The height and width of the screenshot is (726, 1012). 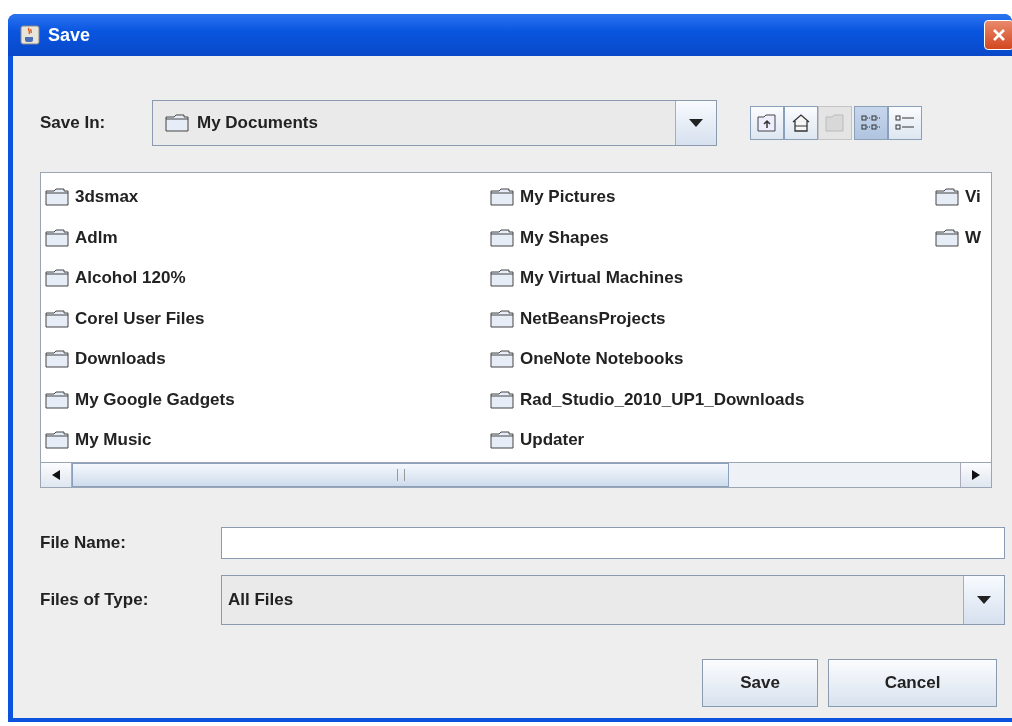 What do you see at coordinates (602, 359) in the screenshot?
I see `folder-name: OneNote Notebooks` at bounding box center [602, 359].